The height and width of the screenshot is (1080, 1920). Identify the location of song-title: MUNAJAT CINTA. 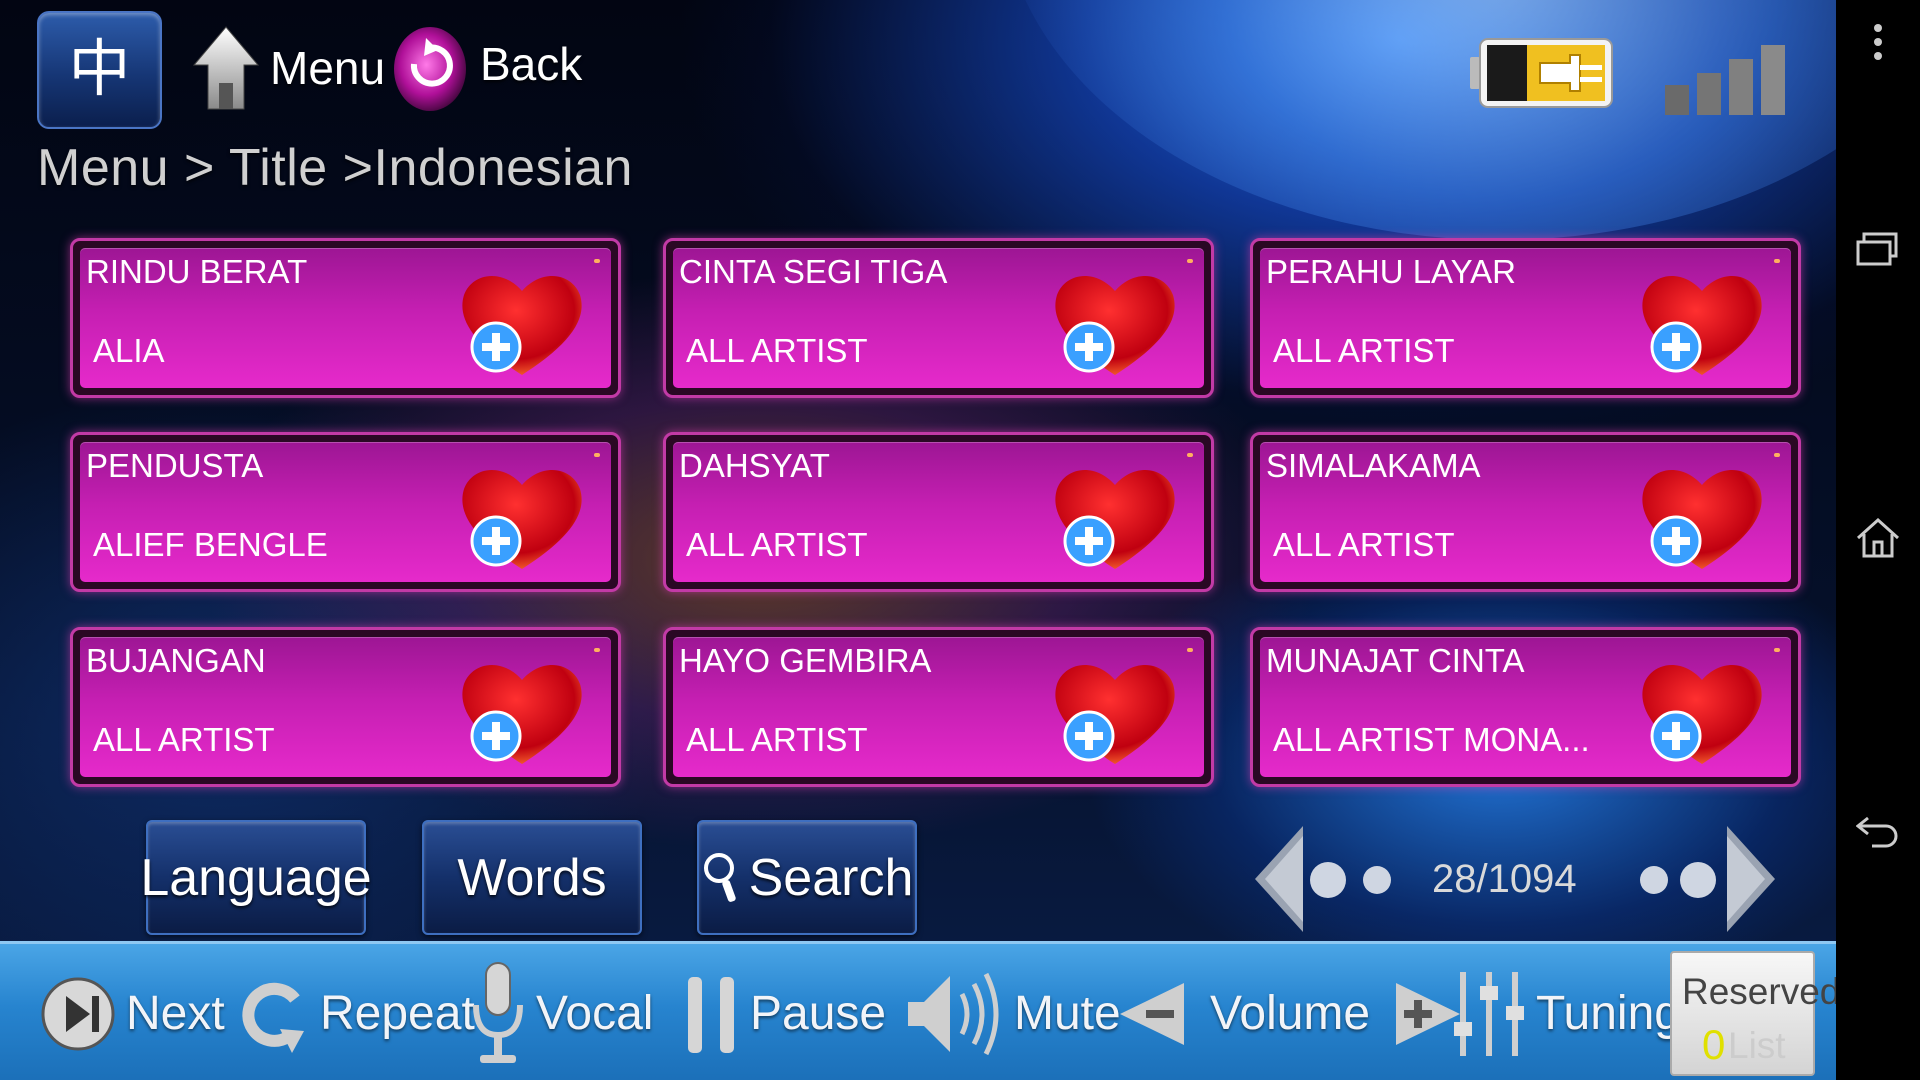
(1395, 660).